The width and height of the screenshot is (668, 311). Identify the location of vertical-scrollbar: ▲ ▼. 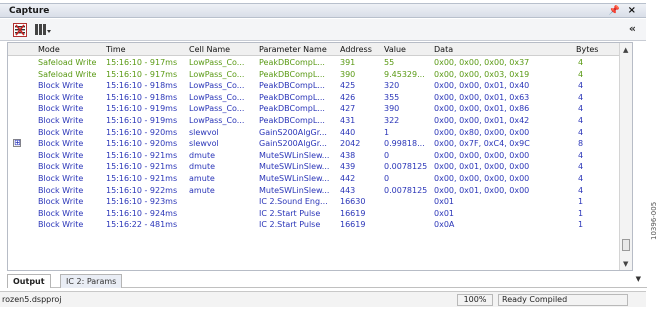
(625, 156).